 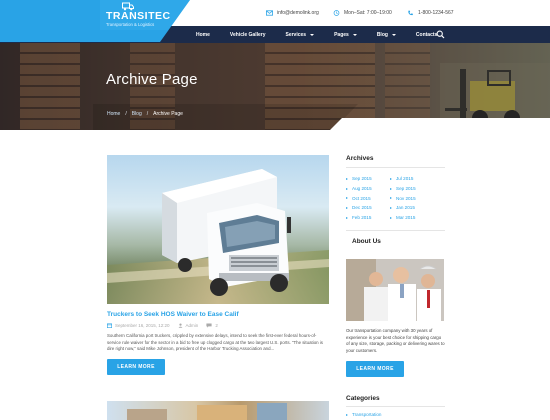 I want to click on category-link: Transportation, so click(x=363, y=414).